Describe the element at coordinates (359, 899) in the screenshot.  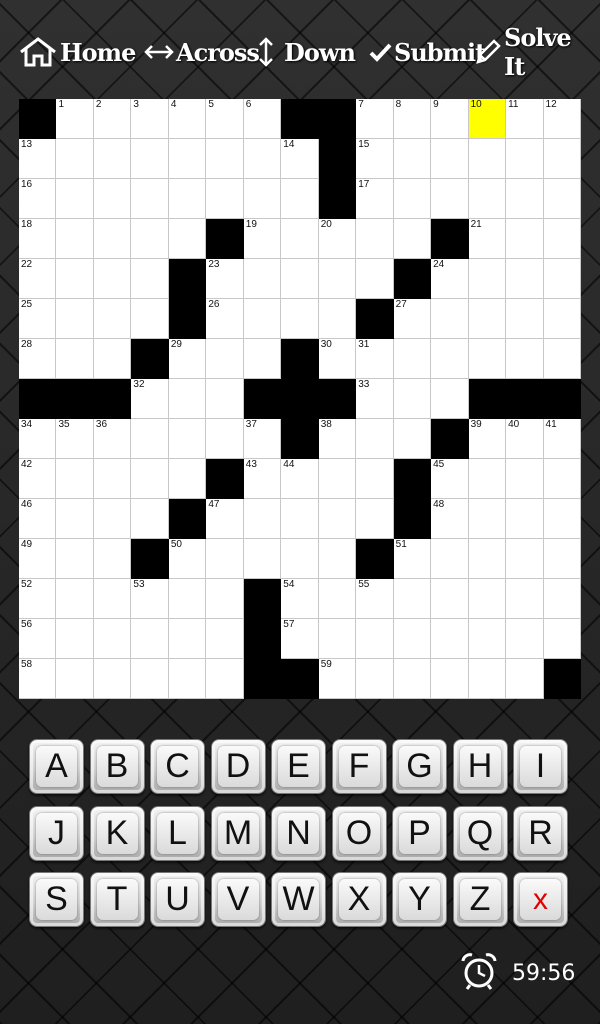
I see `key-x: X` at that location.